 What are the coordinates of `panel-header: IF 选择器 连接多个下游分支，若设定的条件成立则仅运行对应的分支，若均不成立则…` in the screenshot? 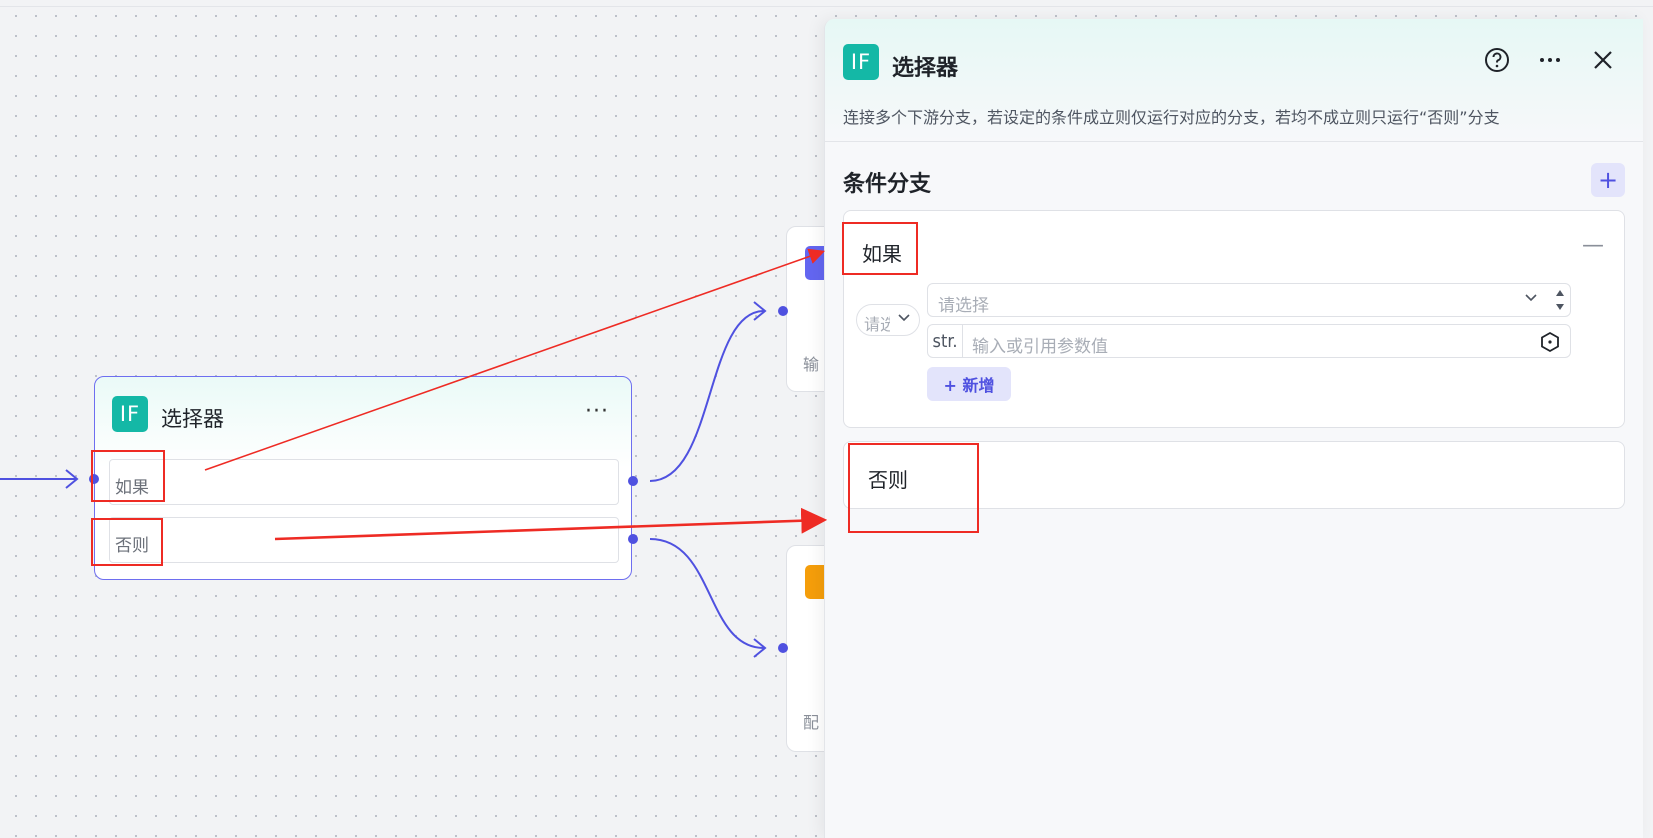 It's located at (1234, 80).